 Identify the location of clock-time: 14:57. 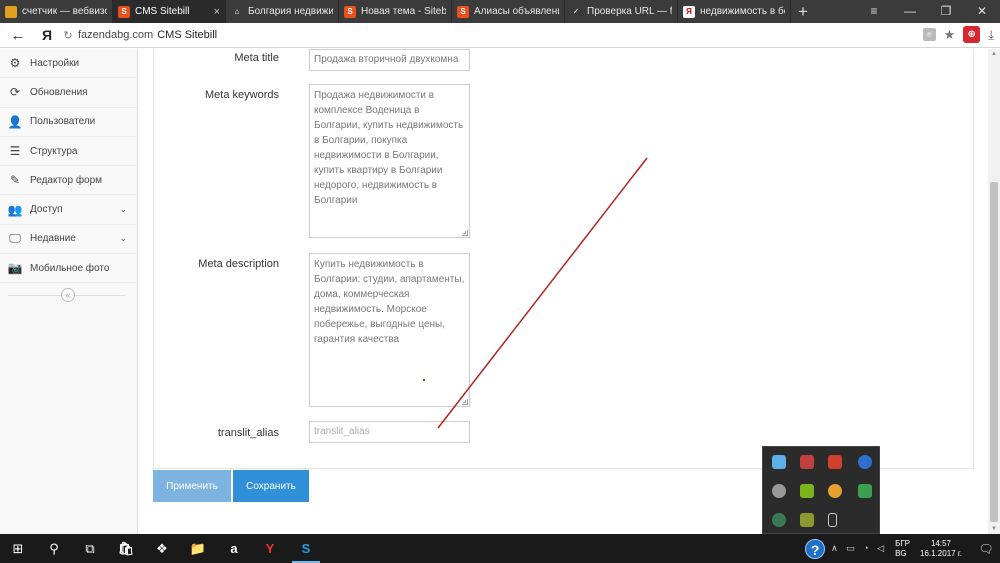
(941, 543).